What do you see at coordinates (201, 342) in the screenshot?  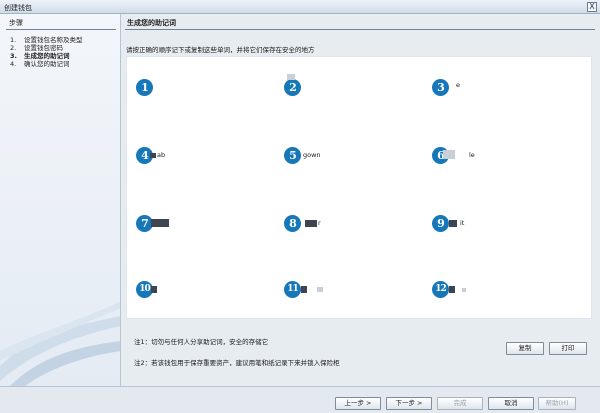 I see `note-1: 注1：切勿与任何人分享助记词，安全的存储它` at bounding box center [201, 342].